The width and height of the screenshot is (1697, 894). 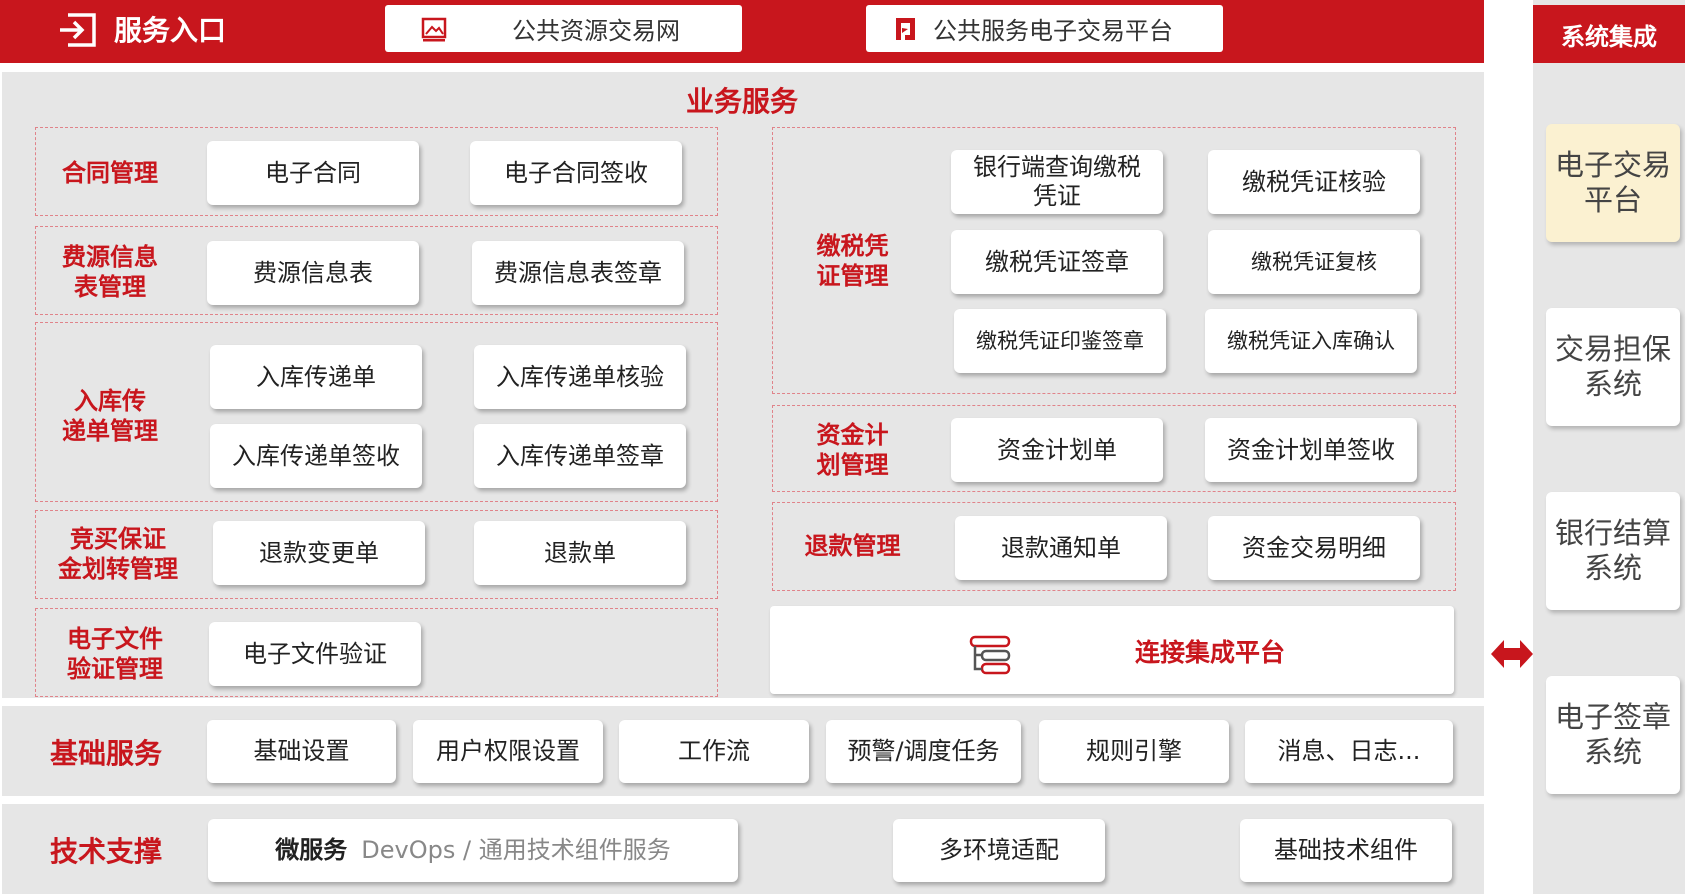 What do you see at coordinates (852, 546) in the screenshot?
I see `refund-management-label: 退款管理` at bounding box center [852, 546].